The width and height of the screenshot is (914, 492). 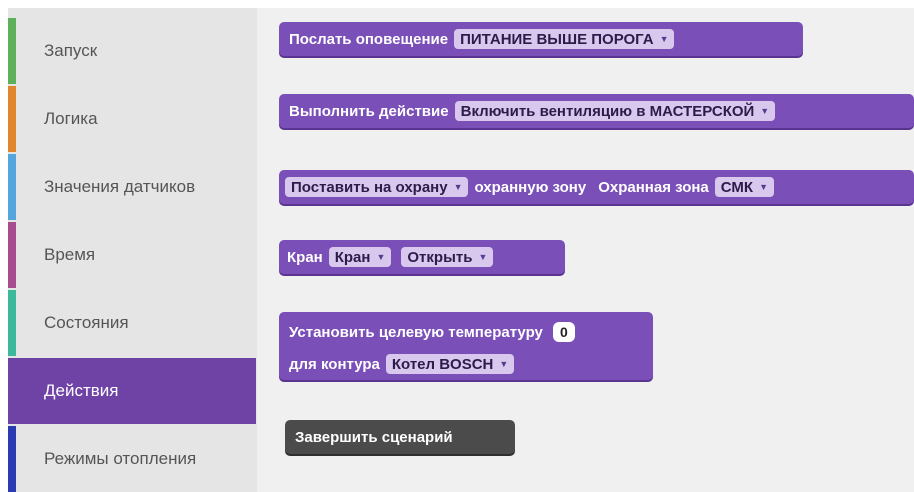 What do you see at coordinates (71, 118) in the screenshot?
I see `category-label: Логика` at bounding box center [71, 118].